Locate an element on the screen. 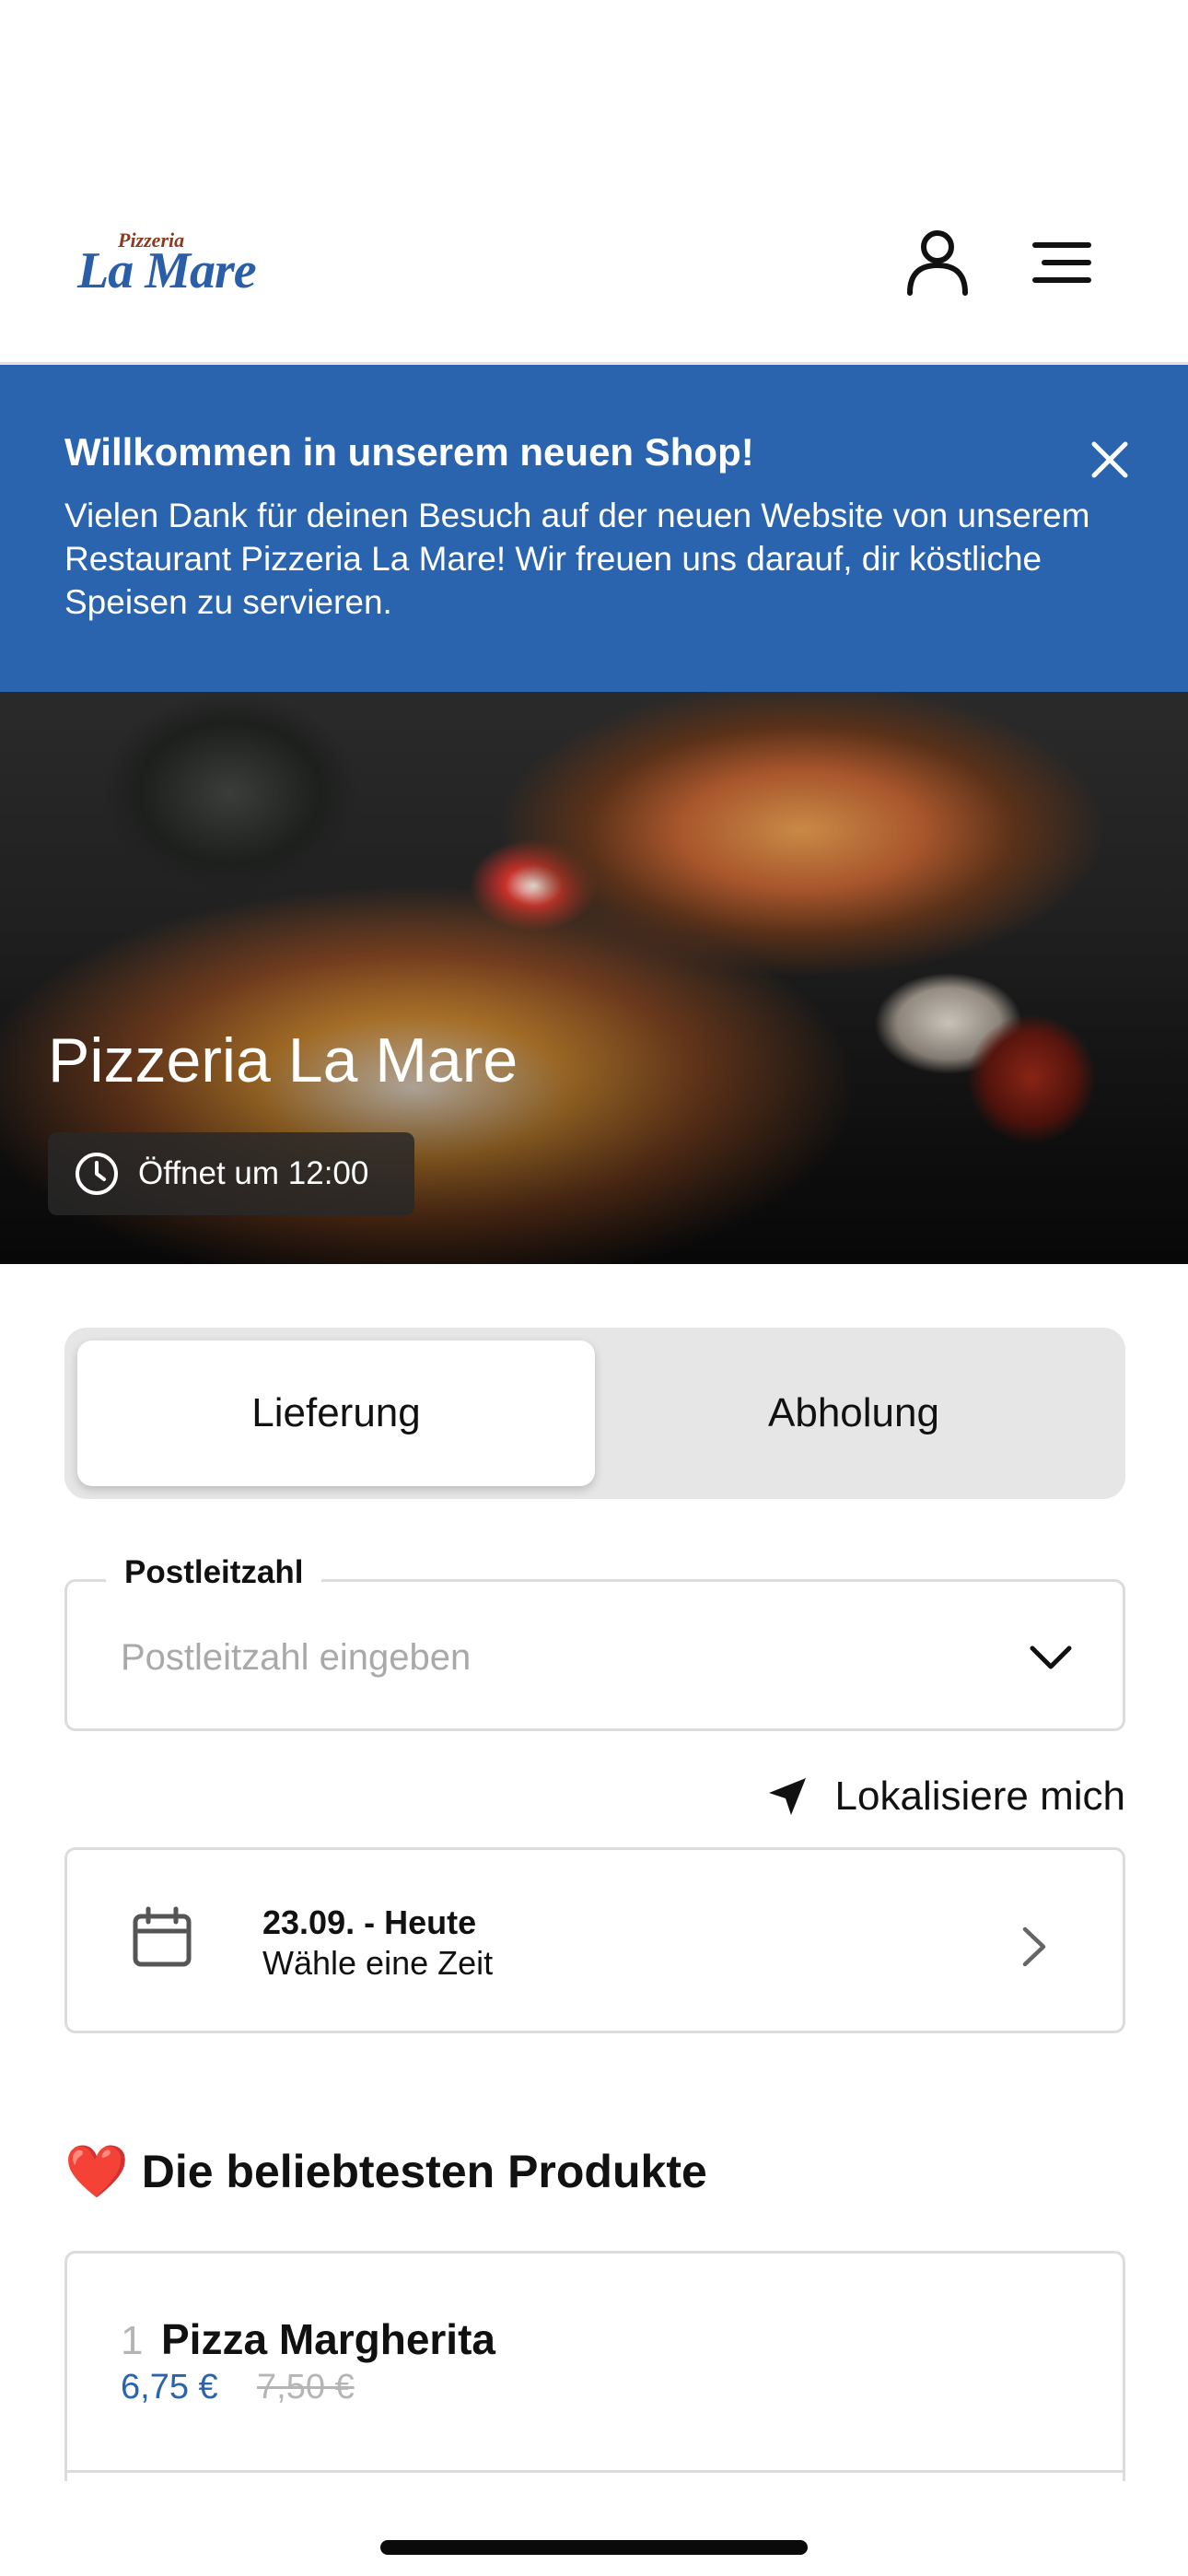 The width and height of the screenshot is (1188, 2576). product-price: 6,75 € is located at coordinates (169, 2387).